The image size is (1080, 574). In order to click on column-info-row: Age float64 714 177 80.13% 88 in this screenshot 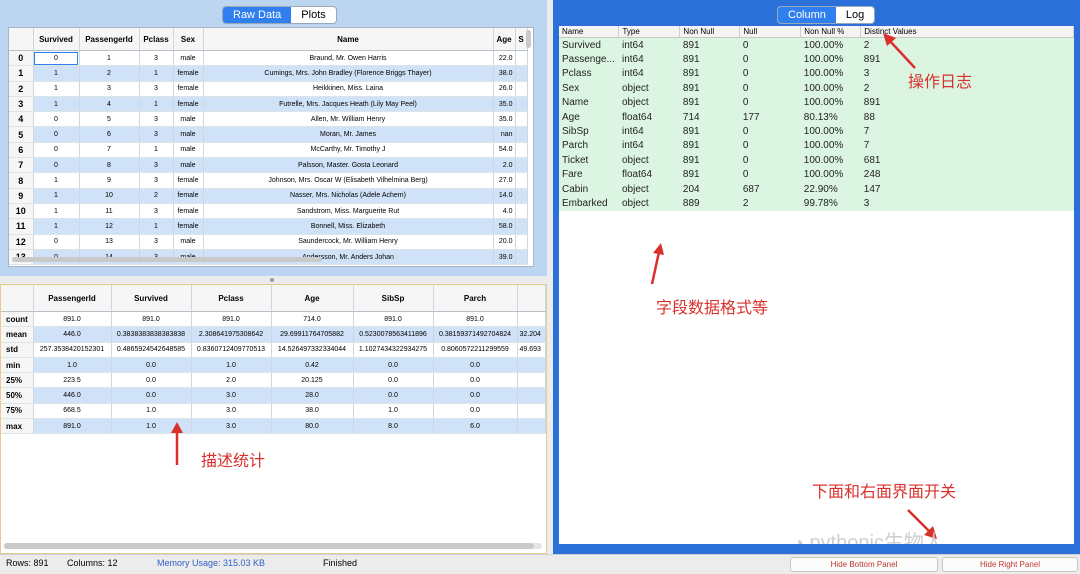, I will do `click(816, 117)`.